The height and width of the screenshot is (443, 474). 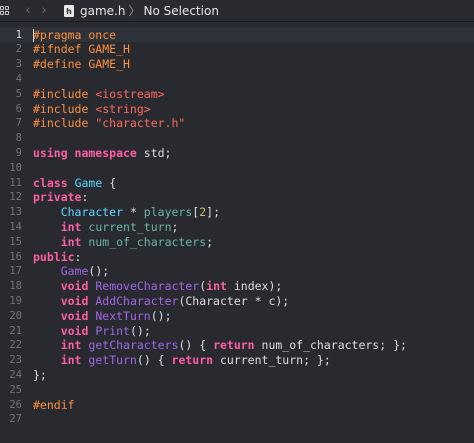 I want to click on code-line: 21 void Print();, so click(x=237, y=330).